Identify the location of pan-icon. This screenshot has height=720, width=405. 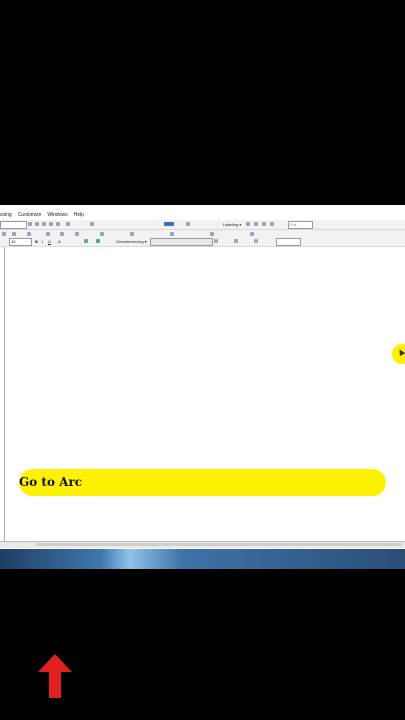
(44, 224).